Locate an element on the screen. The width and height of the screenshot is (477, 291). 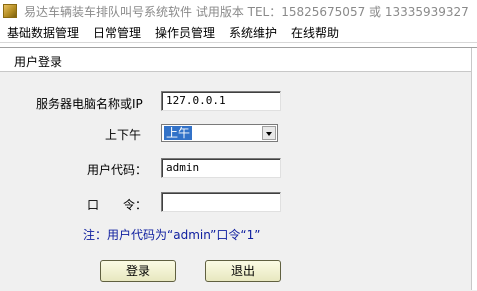
menu-help: 在线帮助 is located at coordinates (315, 32).